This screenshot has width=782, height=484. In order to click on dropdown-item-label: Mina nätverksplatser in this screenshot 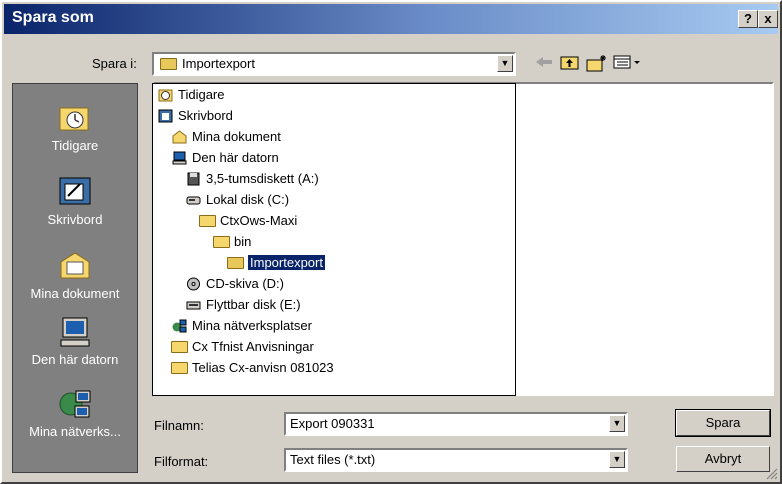, I will do `click(252, 325)`.